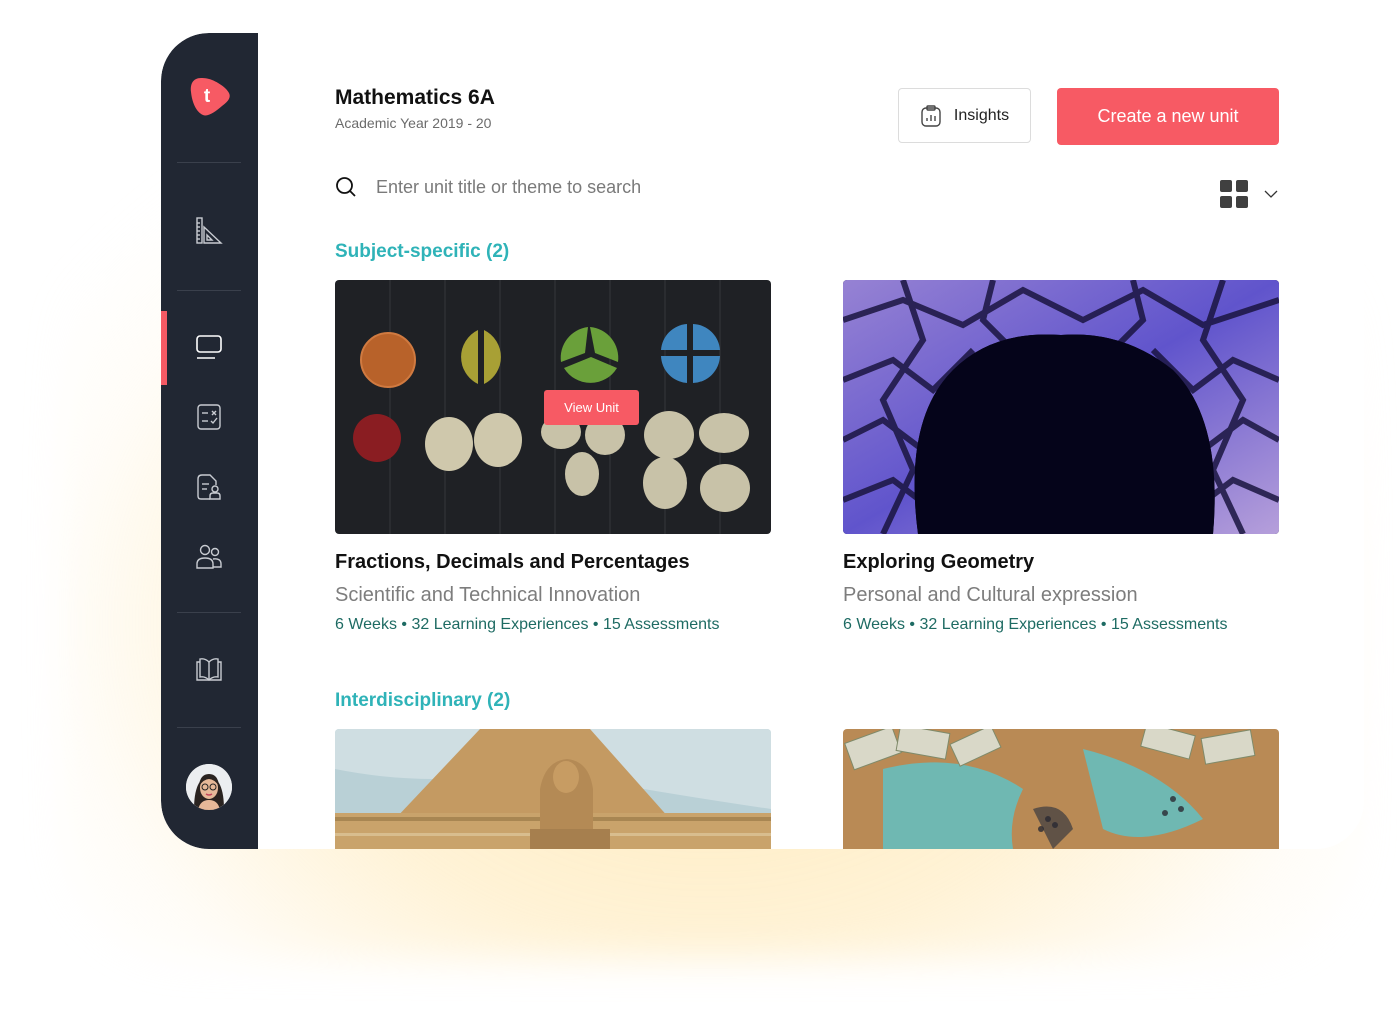 The width and height of the screenshot is (1397, 1009). I want to click on world-map-money-image, so click(1061, 789).